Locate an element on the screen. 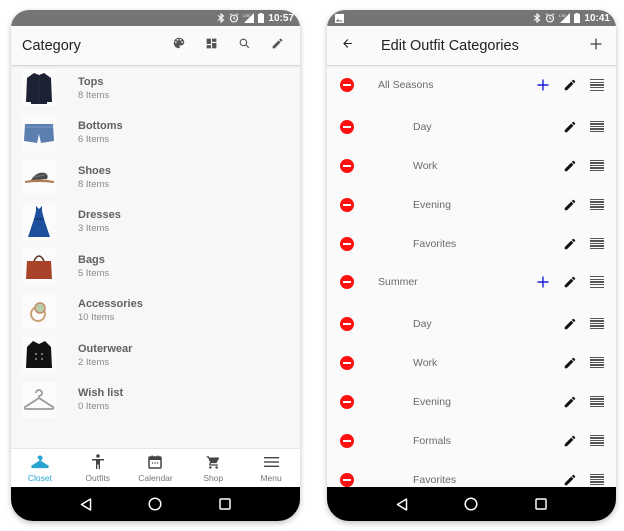  edit-button is located at coordinates (277, 46).